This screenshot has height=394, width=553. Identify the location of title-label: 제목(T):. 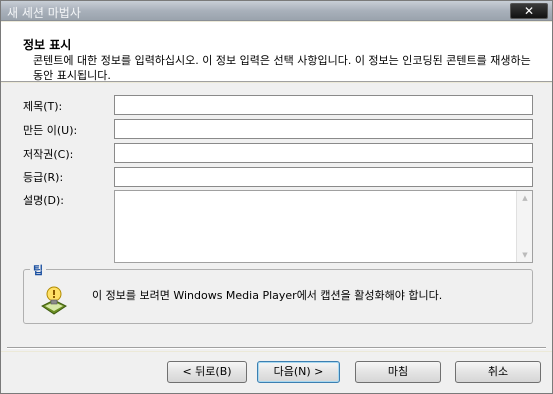
(43, 106).